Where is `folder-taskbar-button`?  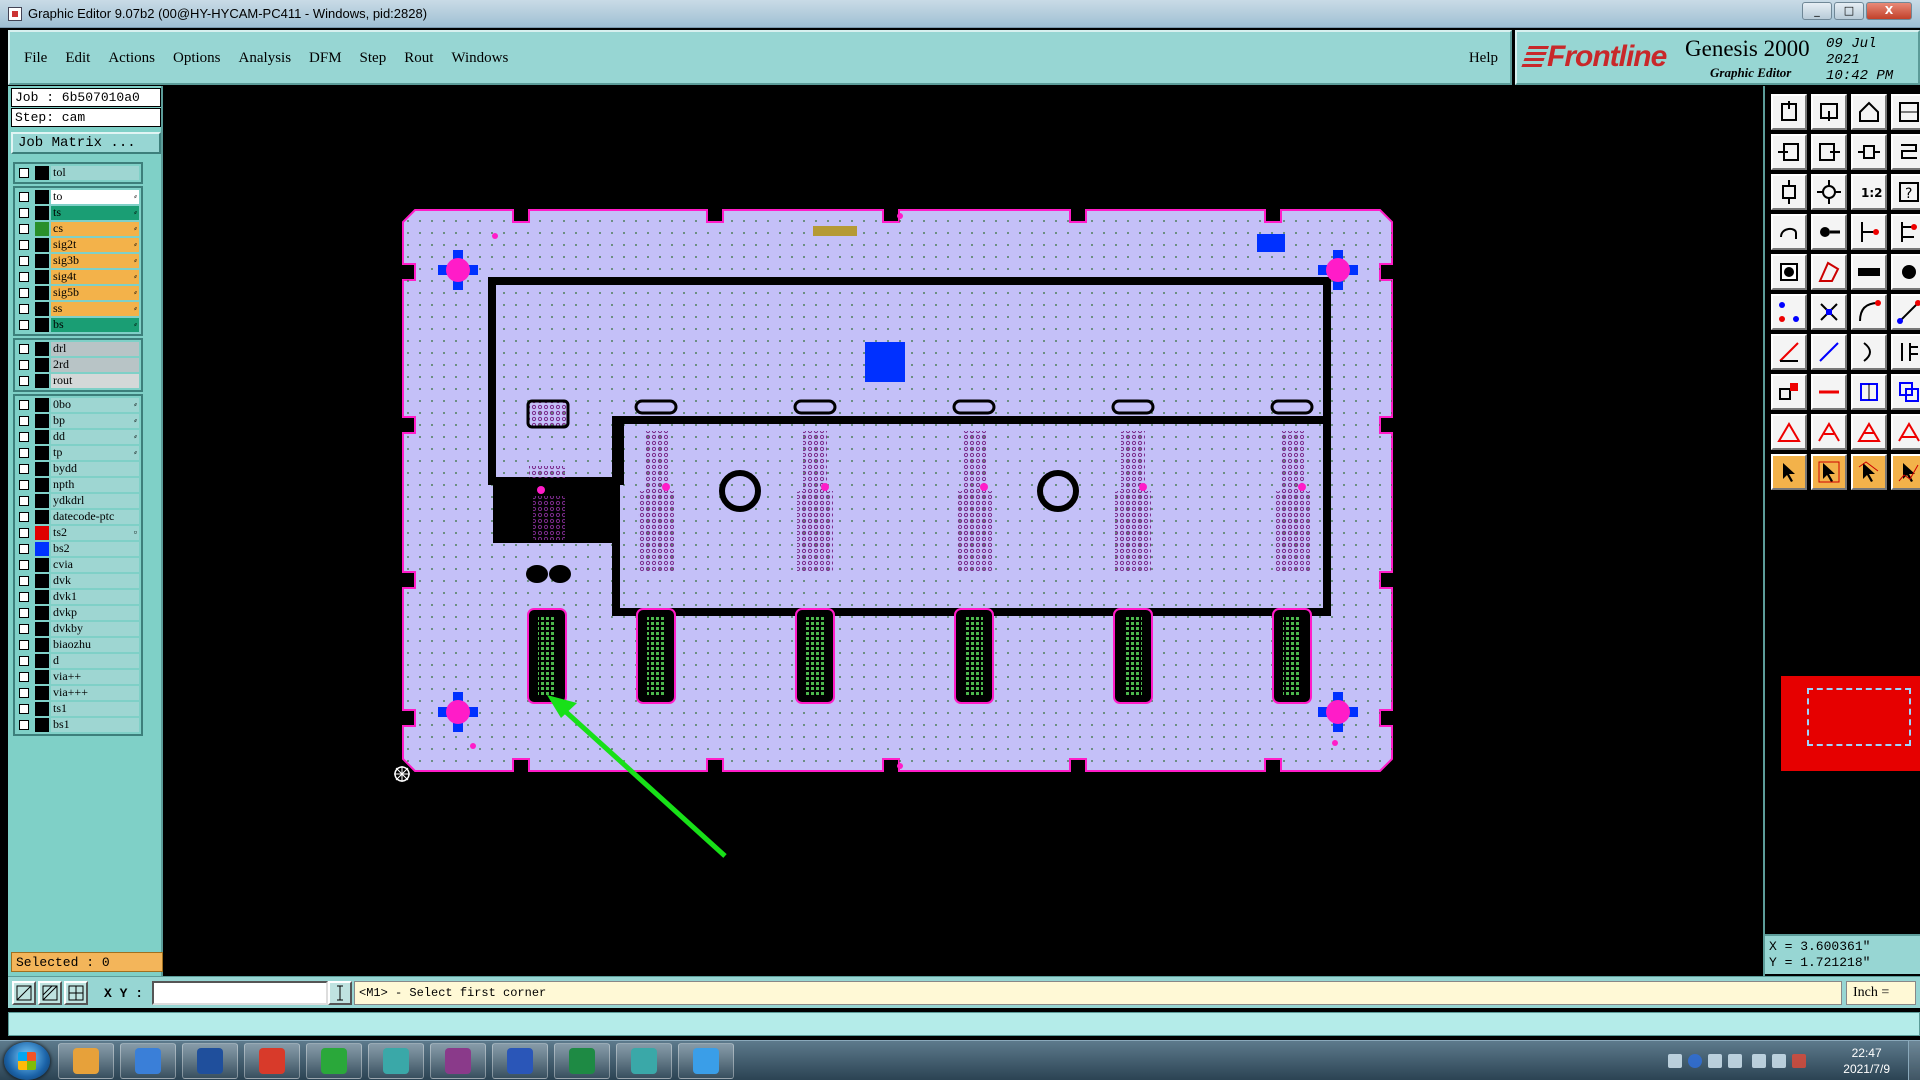
folder-taskbar-button is located at coordinates (86, 1061).